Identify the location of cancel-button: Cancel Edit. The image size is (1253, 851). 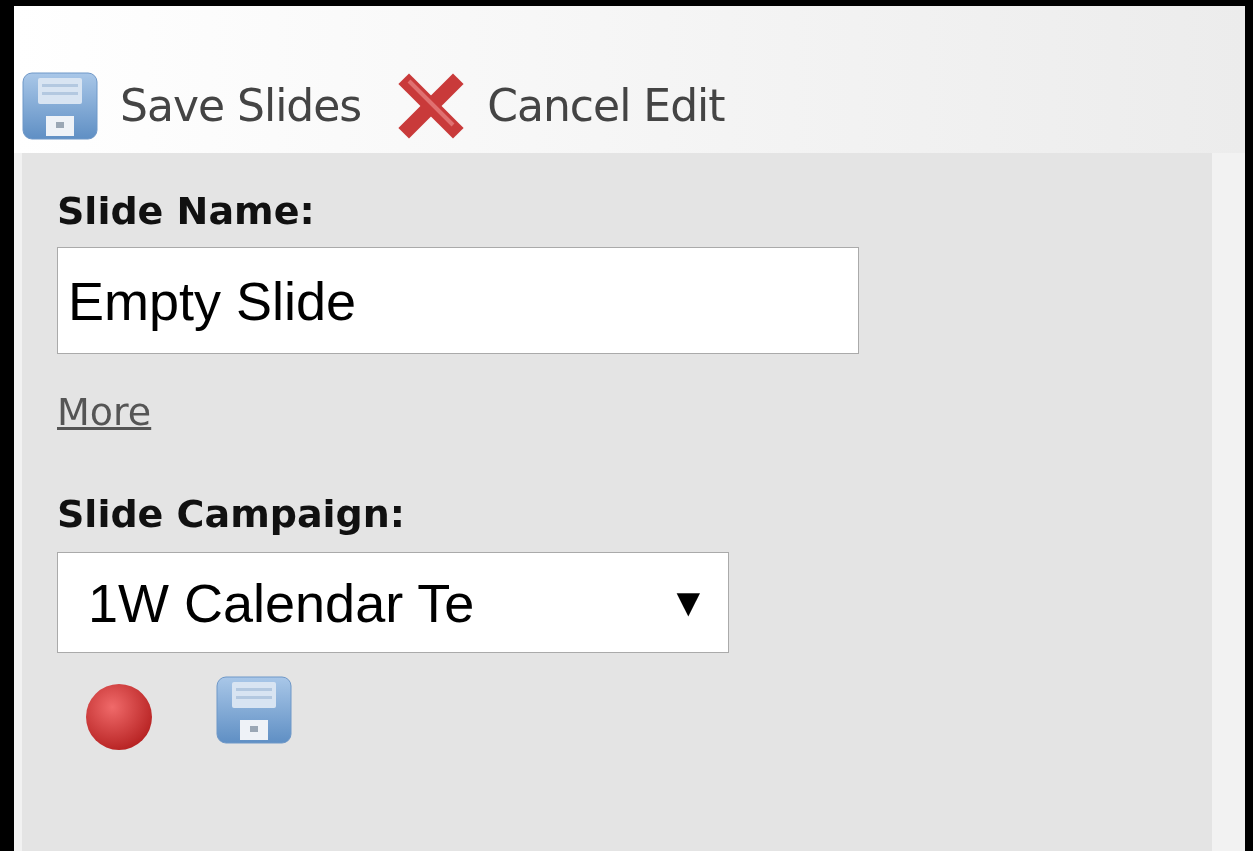
(561, 105).